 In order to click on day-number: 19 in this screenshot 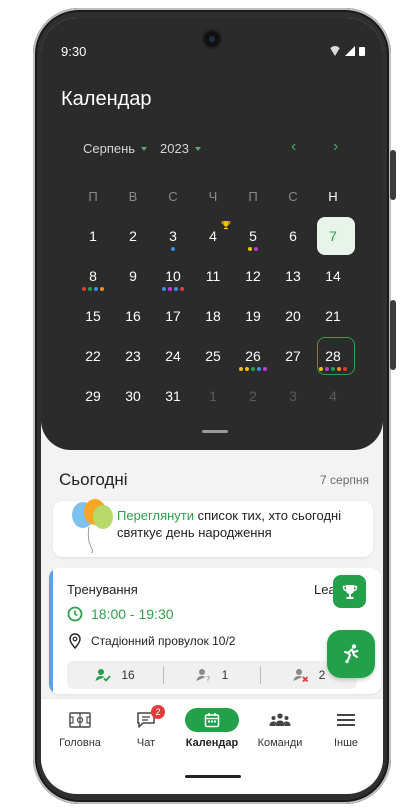, I will do `click(253, 316)`.